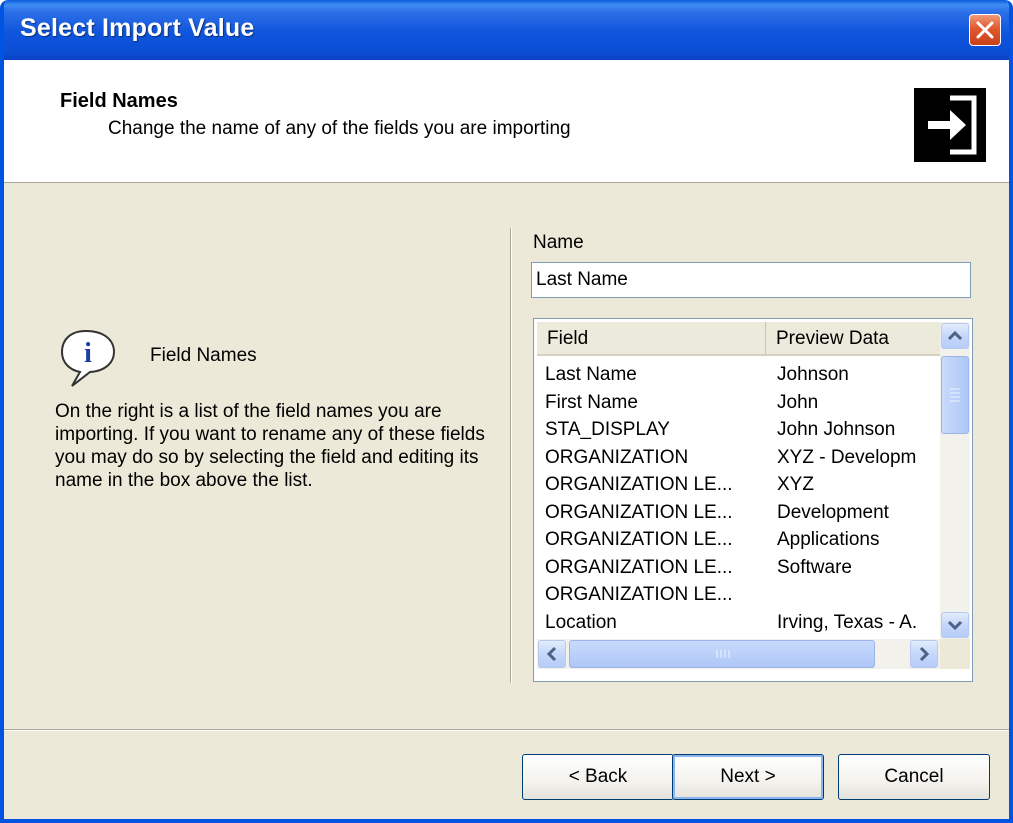  What do you see at coordinates (847, 622) in the screenshot?
I see `preview-value: Irving, Texas - A.` at bounding box center [847, 622].